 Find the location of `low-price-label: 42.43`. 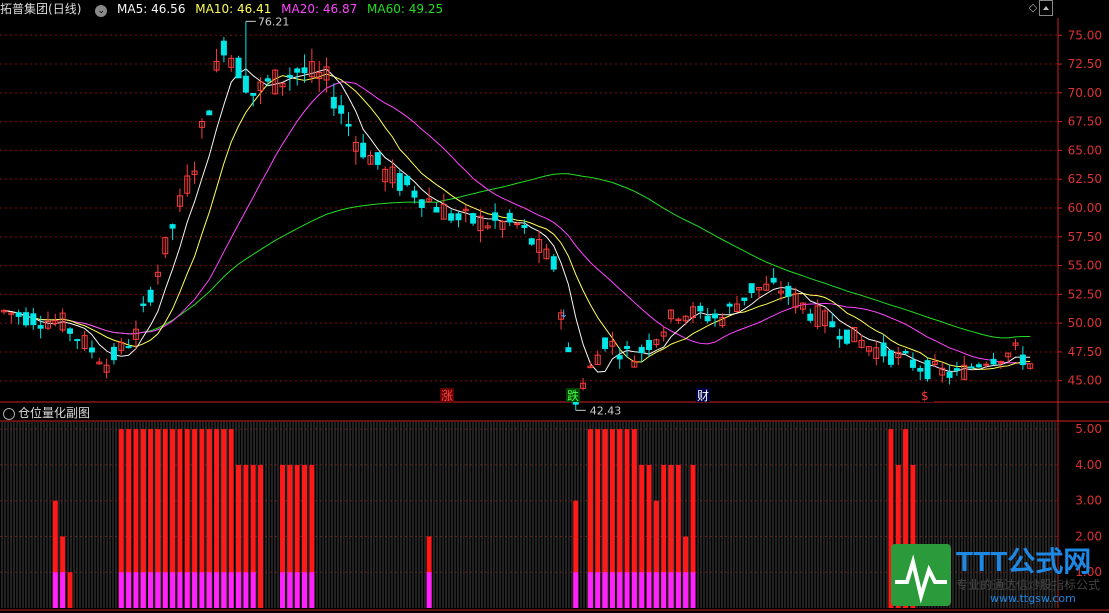

low-price-label: 42.43 is located at coordinates (606, 410).